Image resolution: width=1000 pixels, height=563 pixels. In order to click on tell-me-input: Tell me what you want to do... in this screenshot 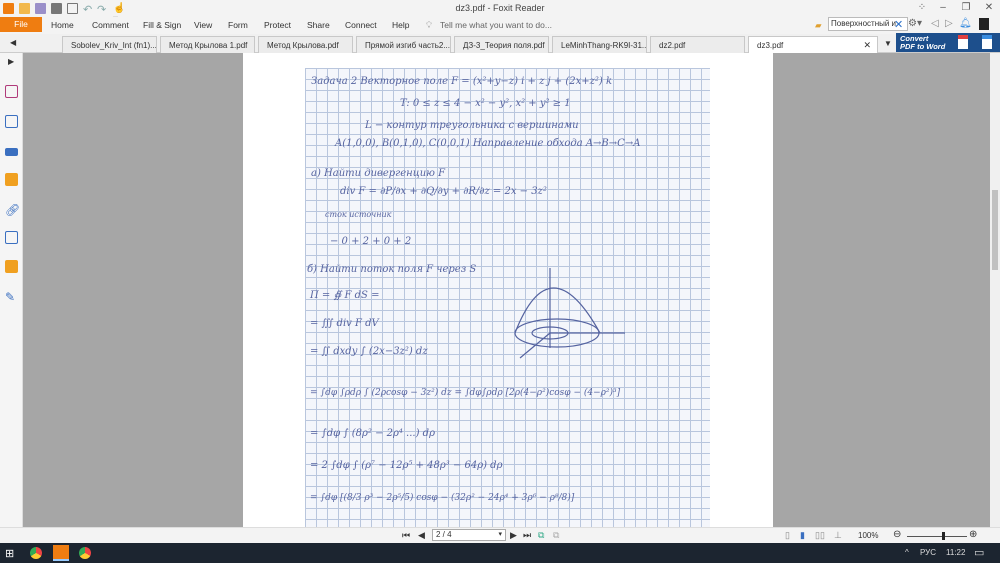, I will do `click(496, 25)`.